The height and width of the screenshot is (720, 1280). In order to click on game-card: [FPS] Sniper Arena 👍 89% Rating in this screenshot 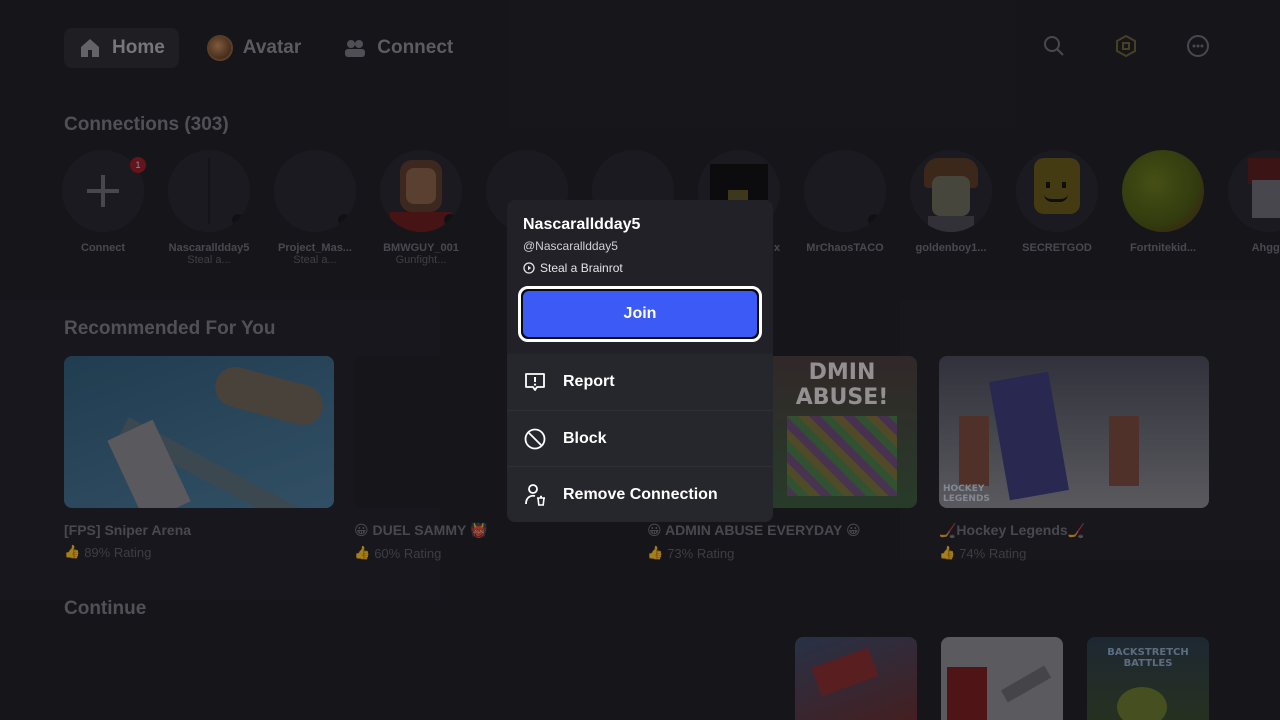, I will do `click(199, 458)`.